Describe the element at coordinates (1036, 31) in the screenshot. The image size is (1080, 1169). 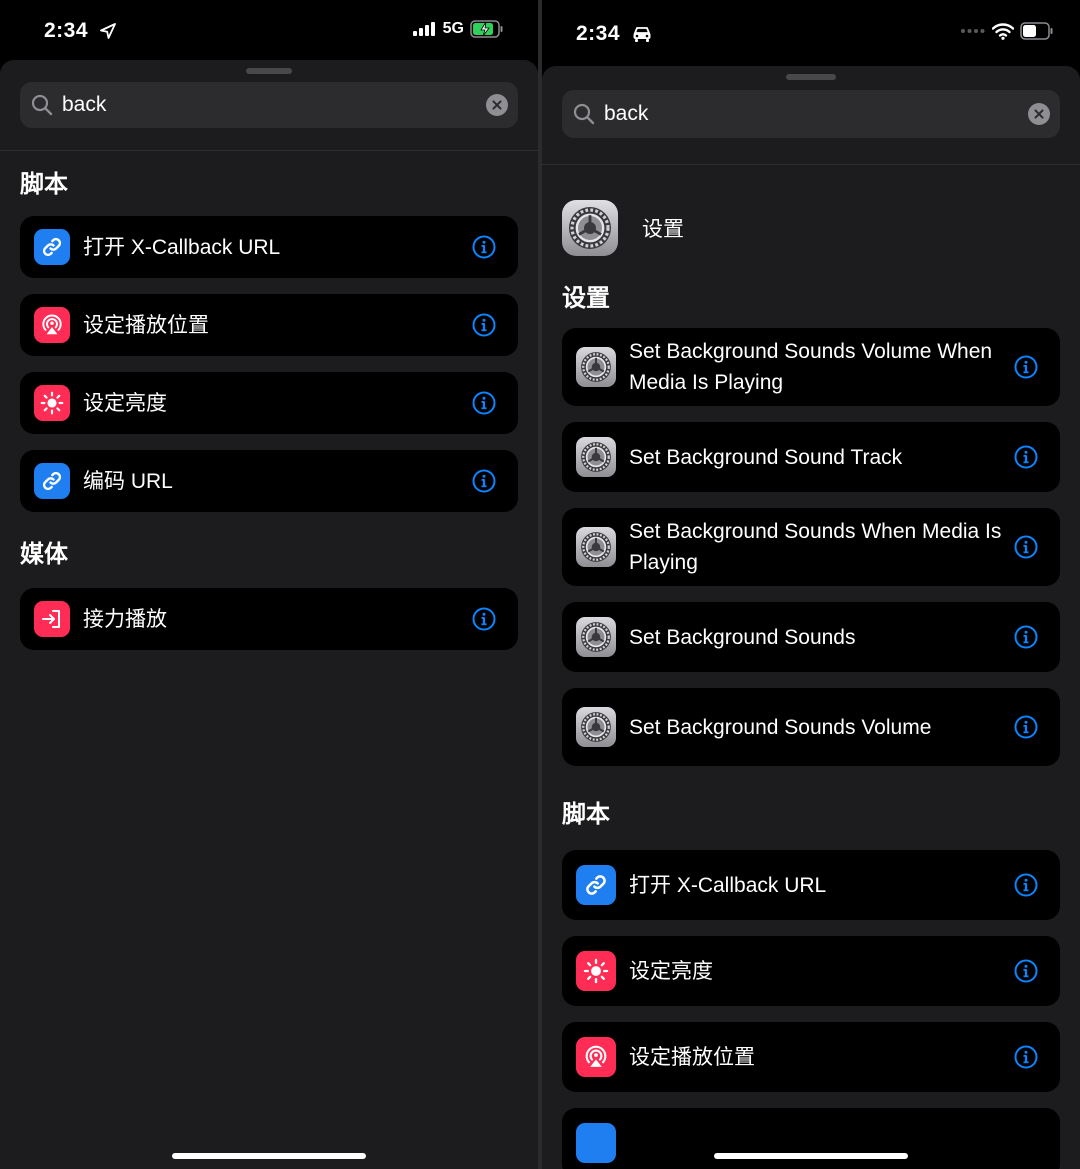
I see `battery-icon` at that location.